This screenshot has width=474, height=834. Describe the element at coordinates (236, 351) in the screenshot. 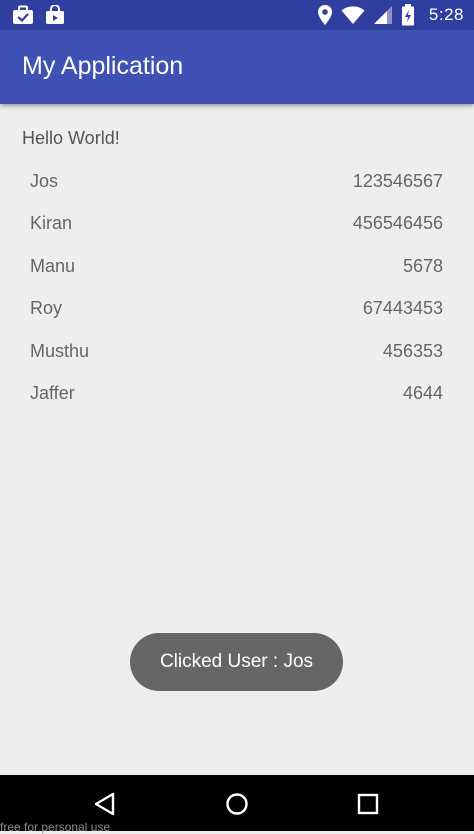

I see `user-row: Musthu 456353` at that location.